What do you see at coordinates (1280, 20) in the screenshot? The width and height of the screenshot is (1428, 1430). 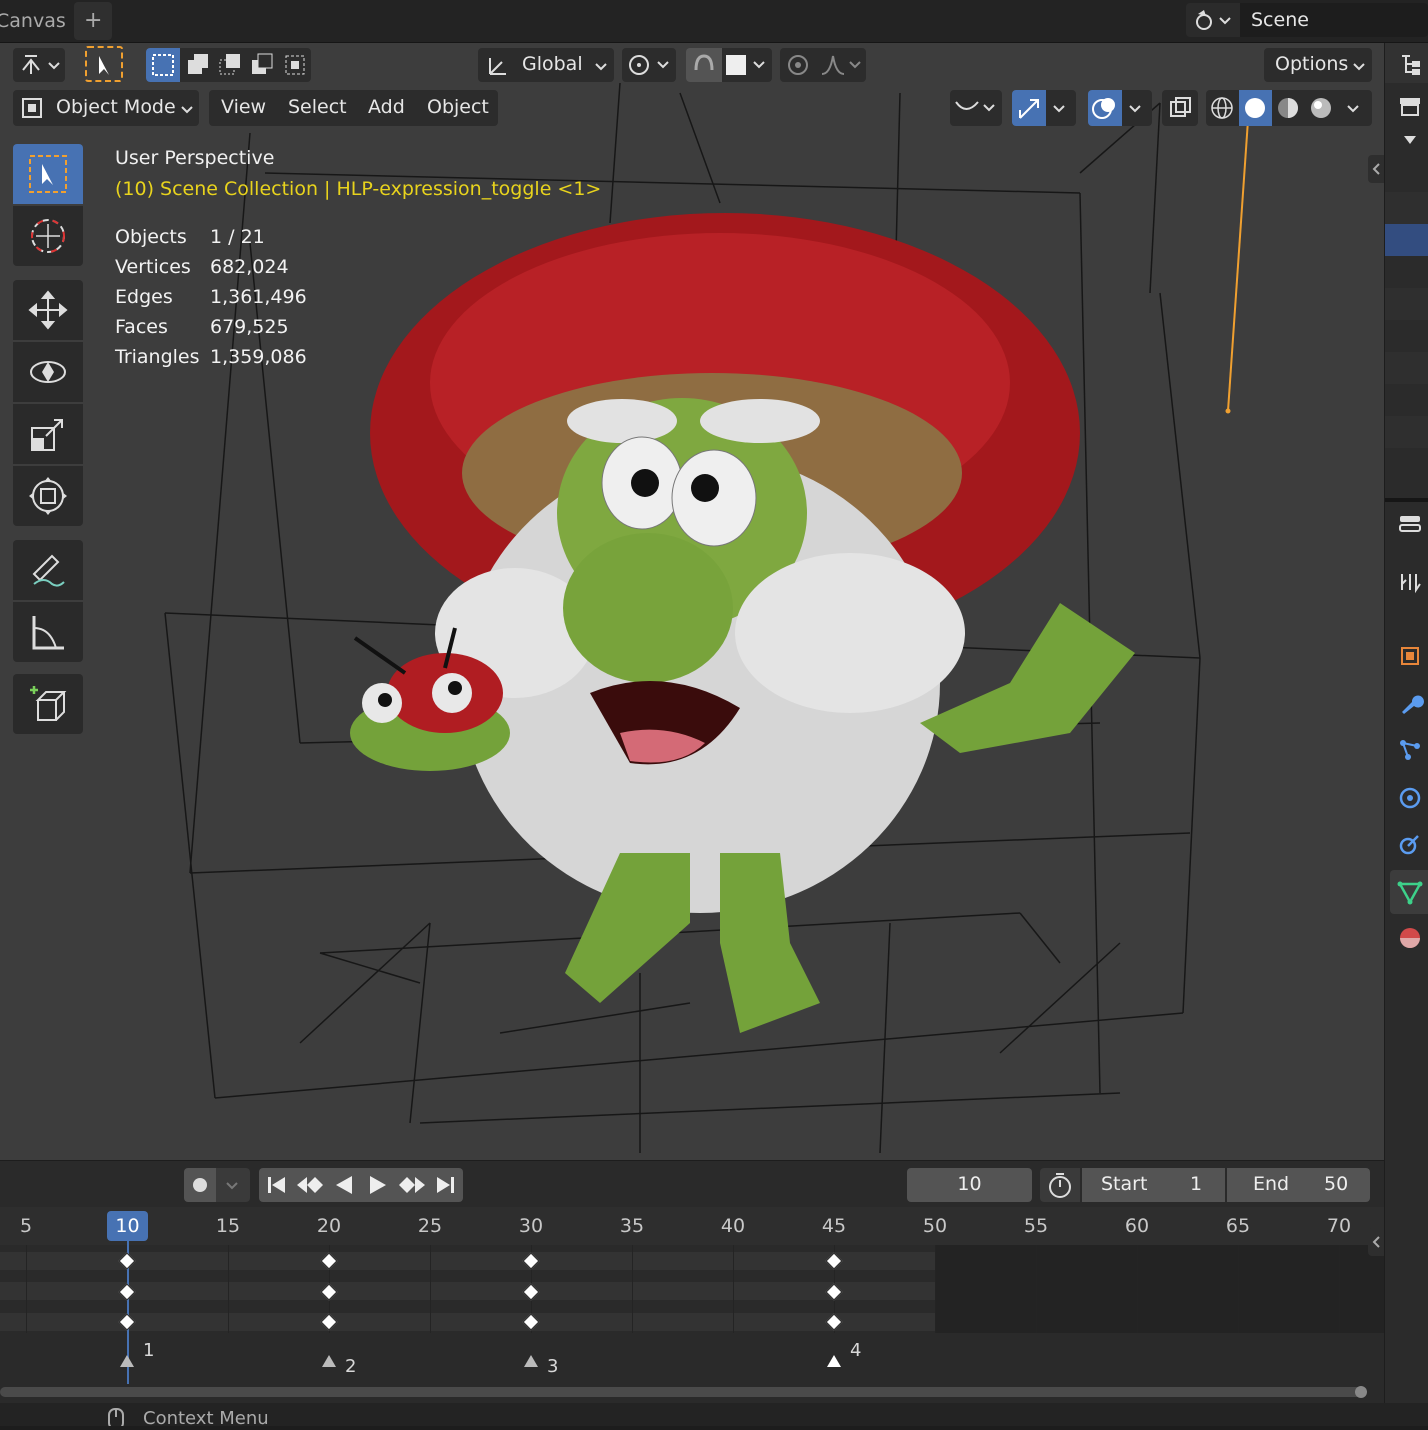 I see `scene-name: Scene` at bounding box center [1280, 20].